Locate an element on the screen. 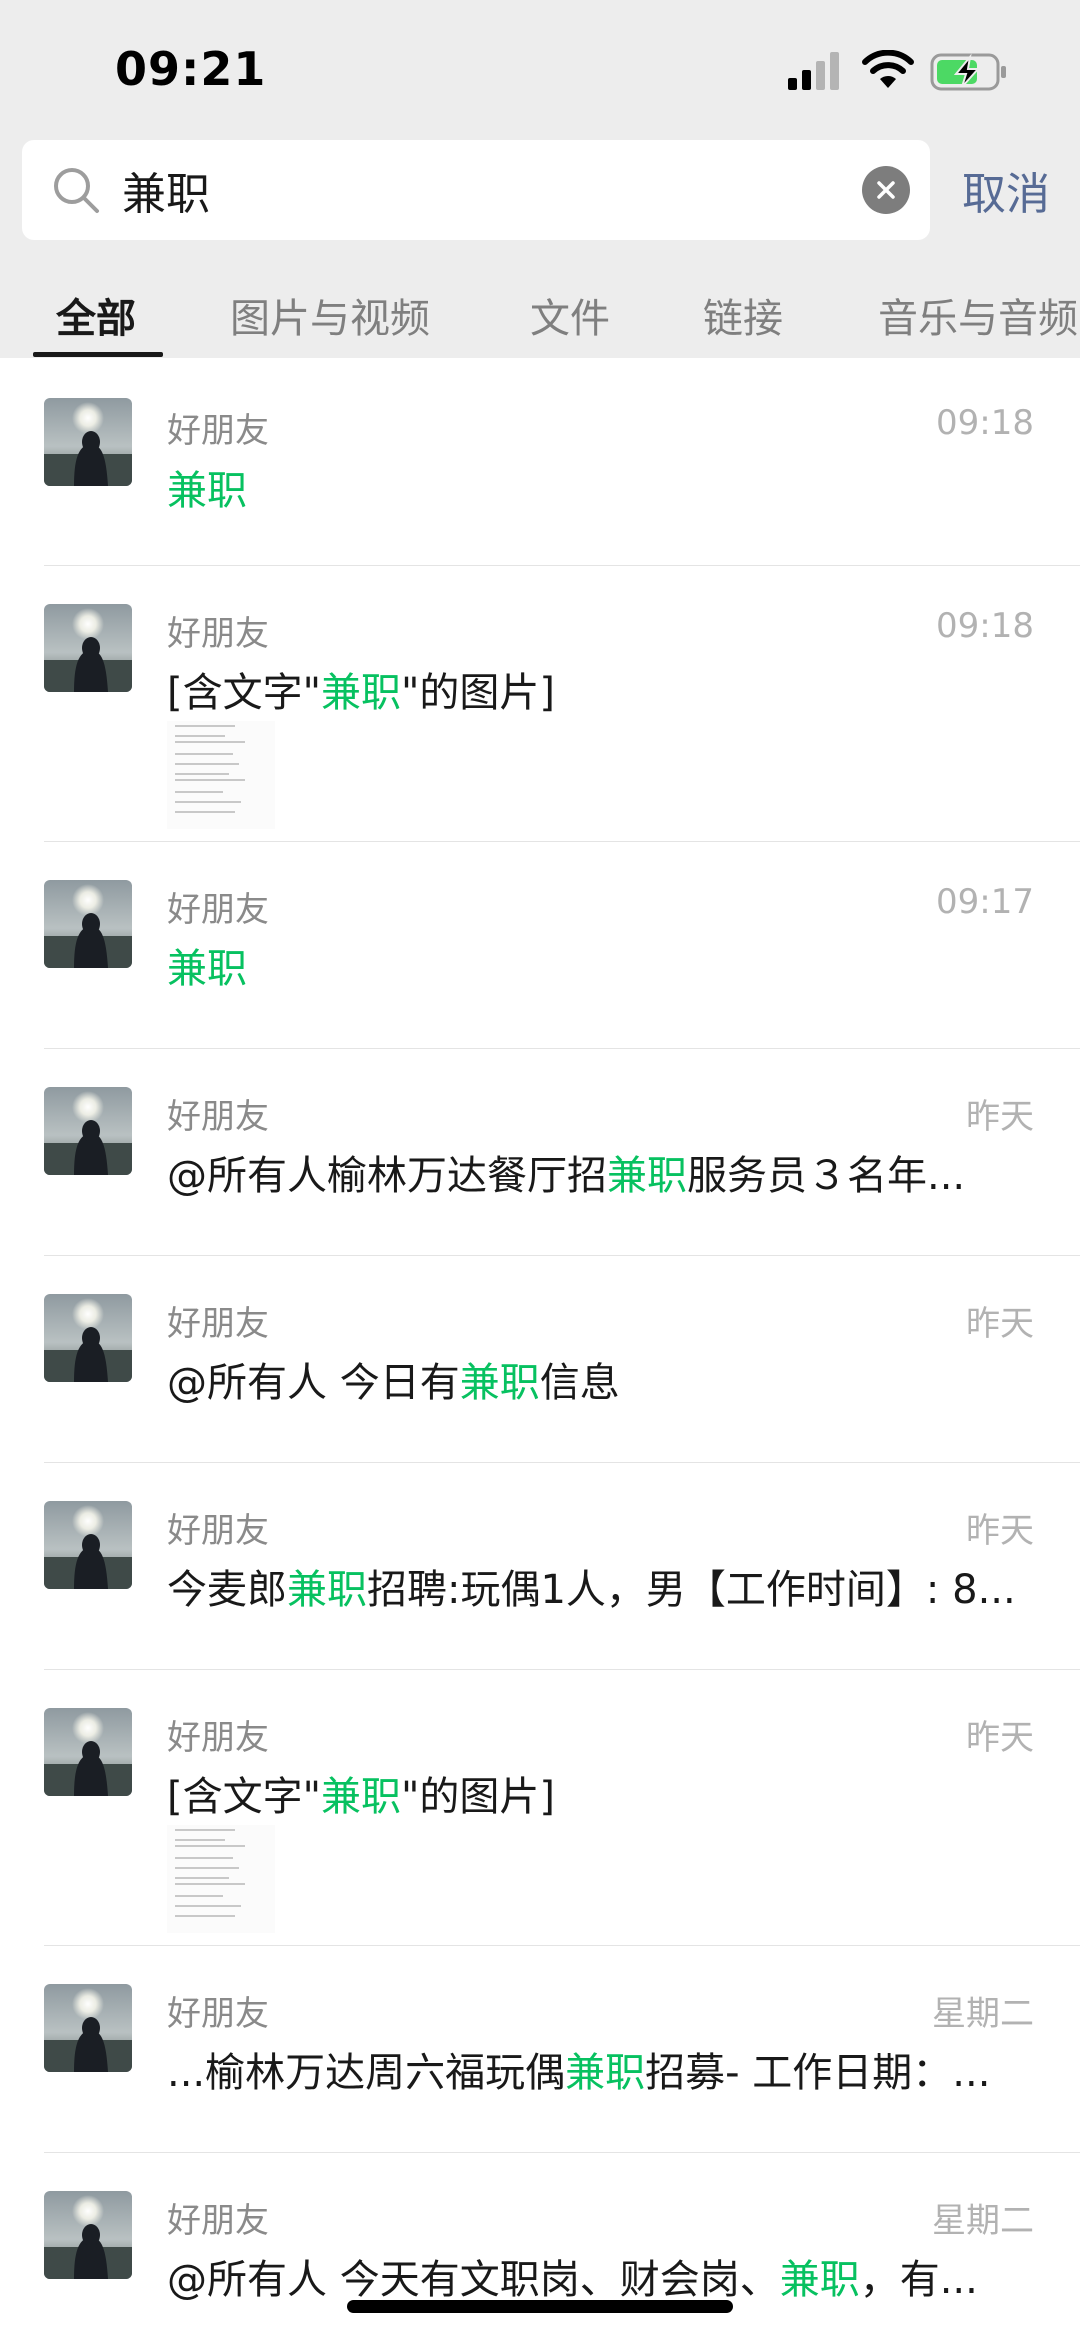 The height and width of the screenshot is (2337, 1080). snippet-text: 今麦郎 is located at coordinates (227, 1590).